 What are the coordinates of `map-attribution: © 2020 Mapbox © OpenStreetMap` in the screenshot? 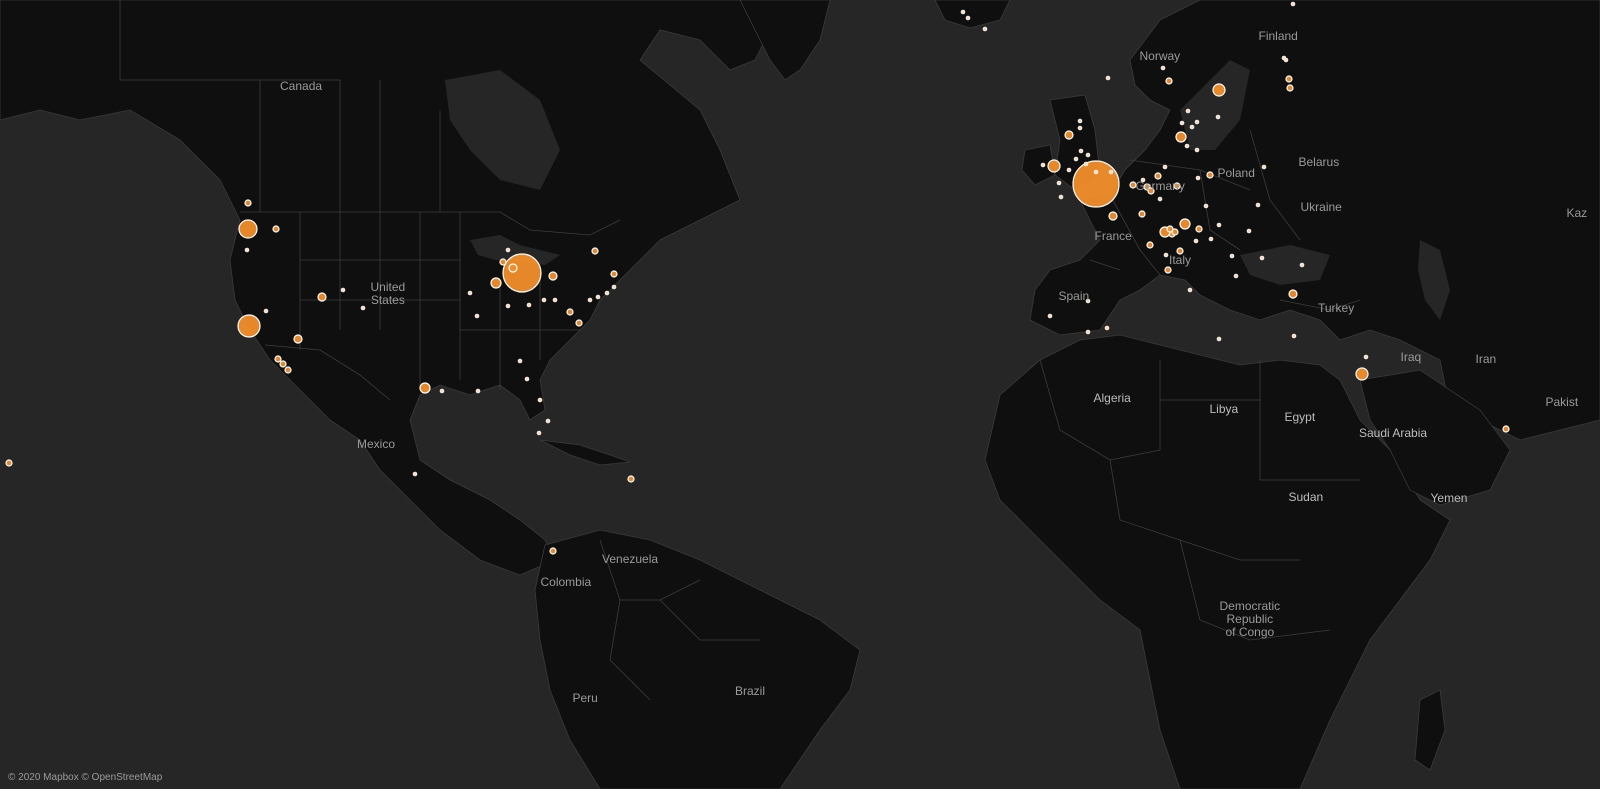 It's located at (85, 777).